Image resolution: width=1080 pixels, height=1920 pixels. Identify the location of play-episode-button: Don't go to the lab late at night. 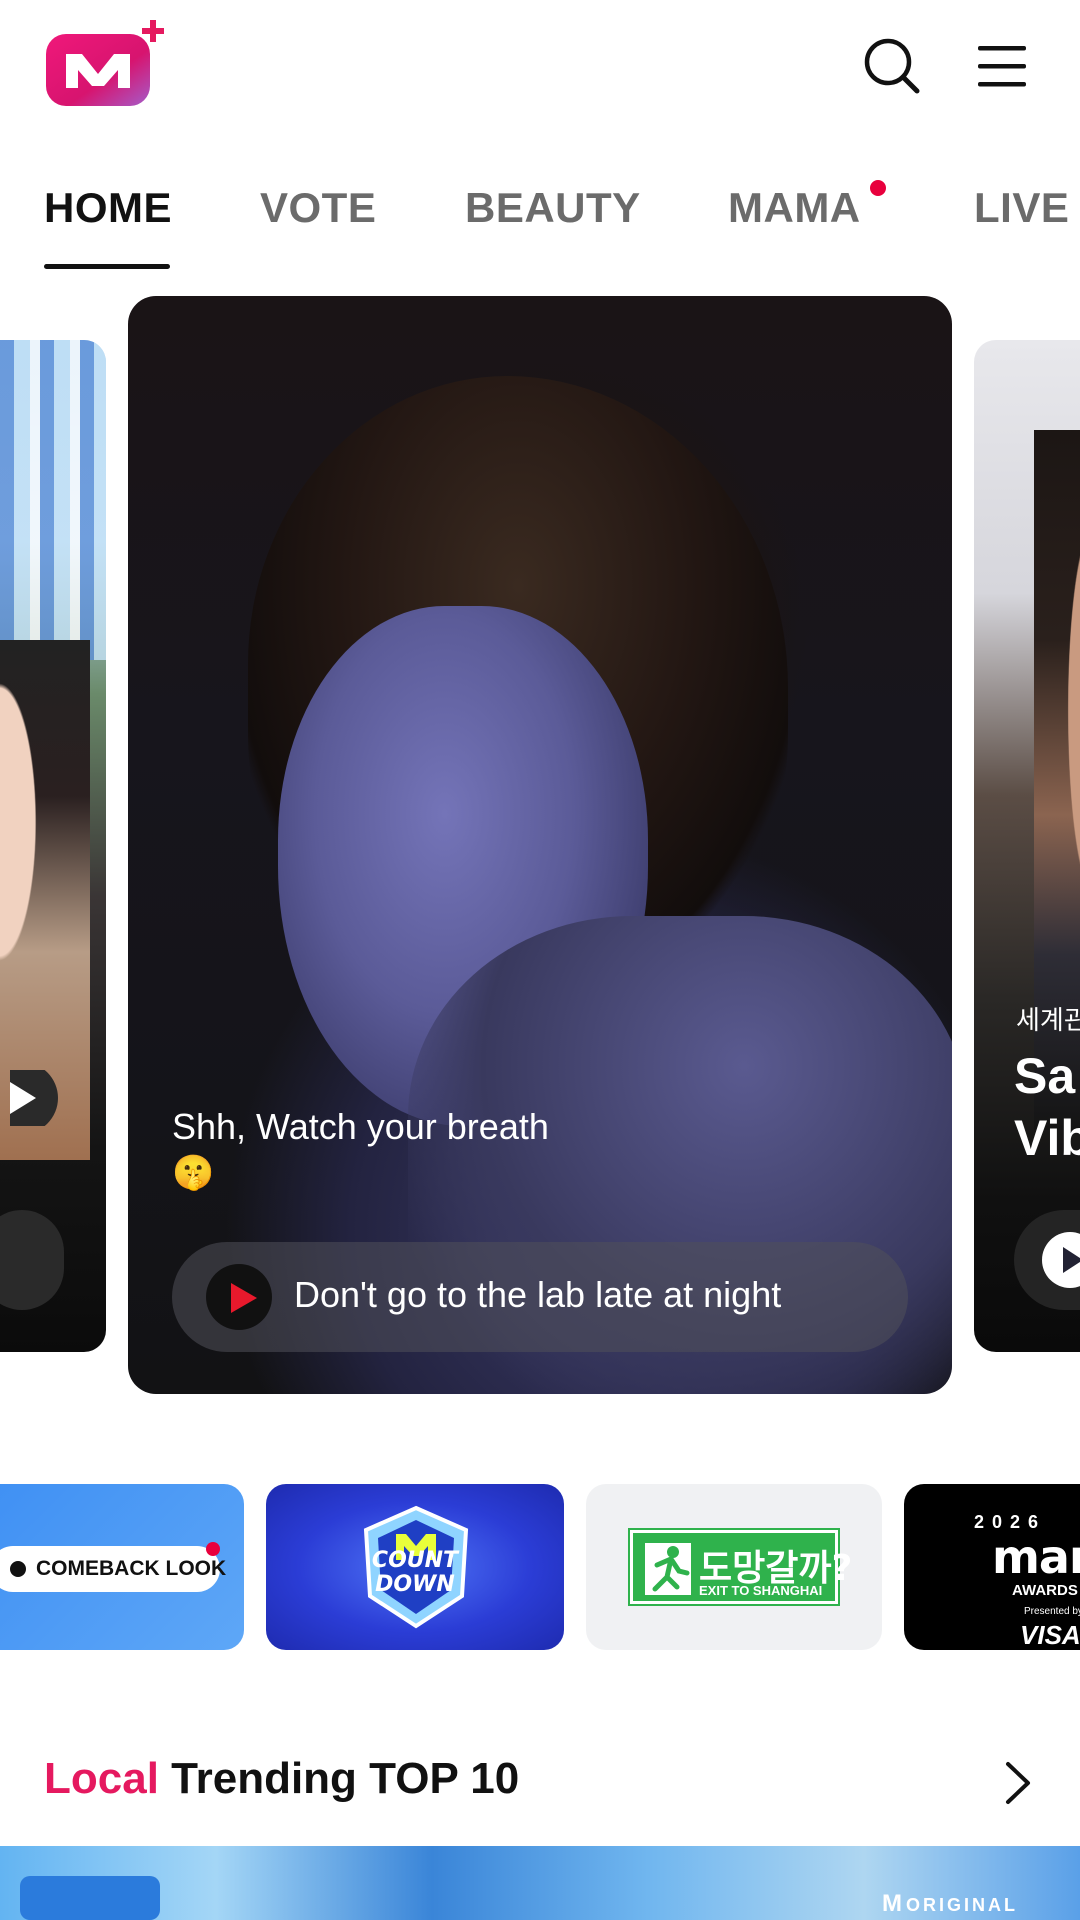
(540, 1297).